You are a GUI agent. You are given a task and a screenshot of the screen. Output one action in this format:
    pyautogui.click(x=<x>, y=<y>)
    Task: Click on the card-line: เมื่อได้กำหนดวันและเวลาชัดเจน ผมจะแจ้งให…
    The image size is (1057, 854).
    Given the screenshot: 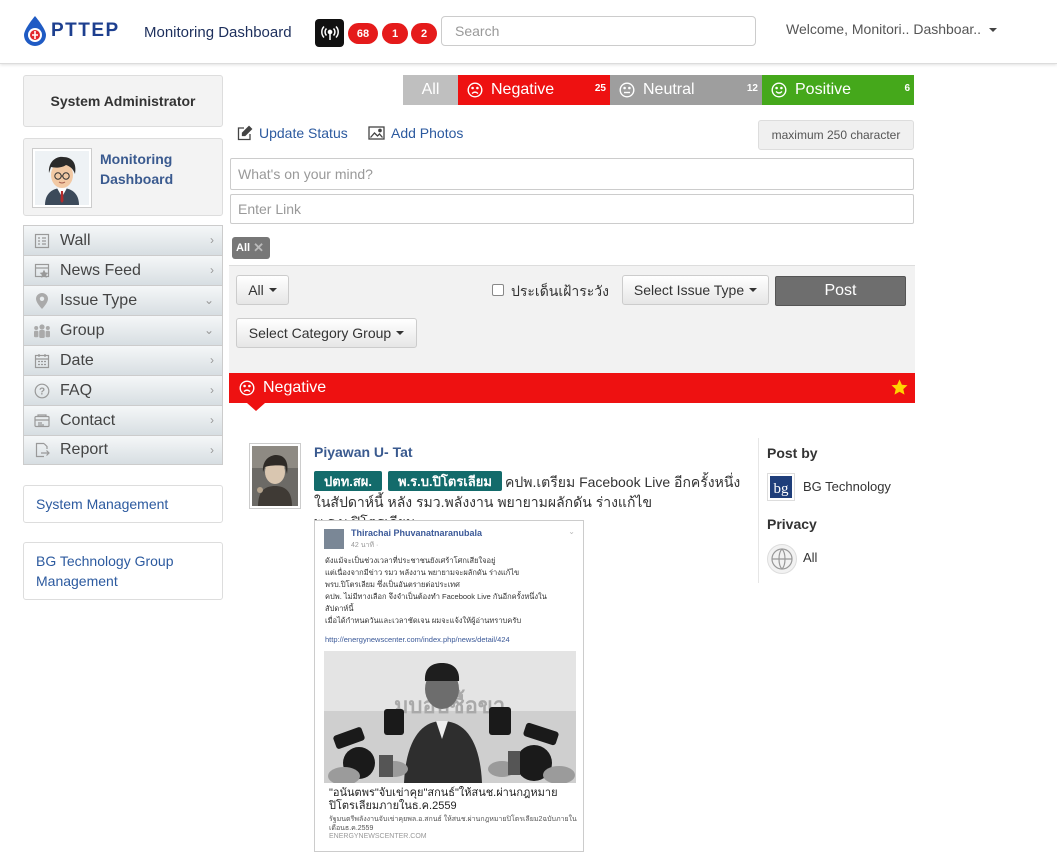 What is the action you would take?
    pyautogui.click(x=423, y=620)
    